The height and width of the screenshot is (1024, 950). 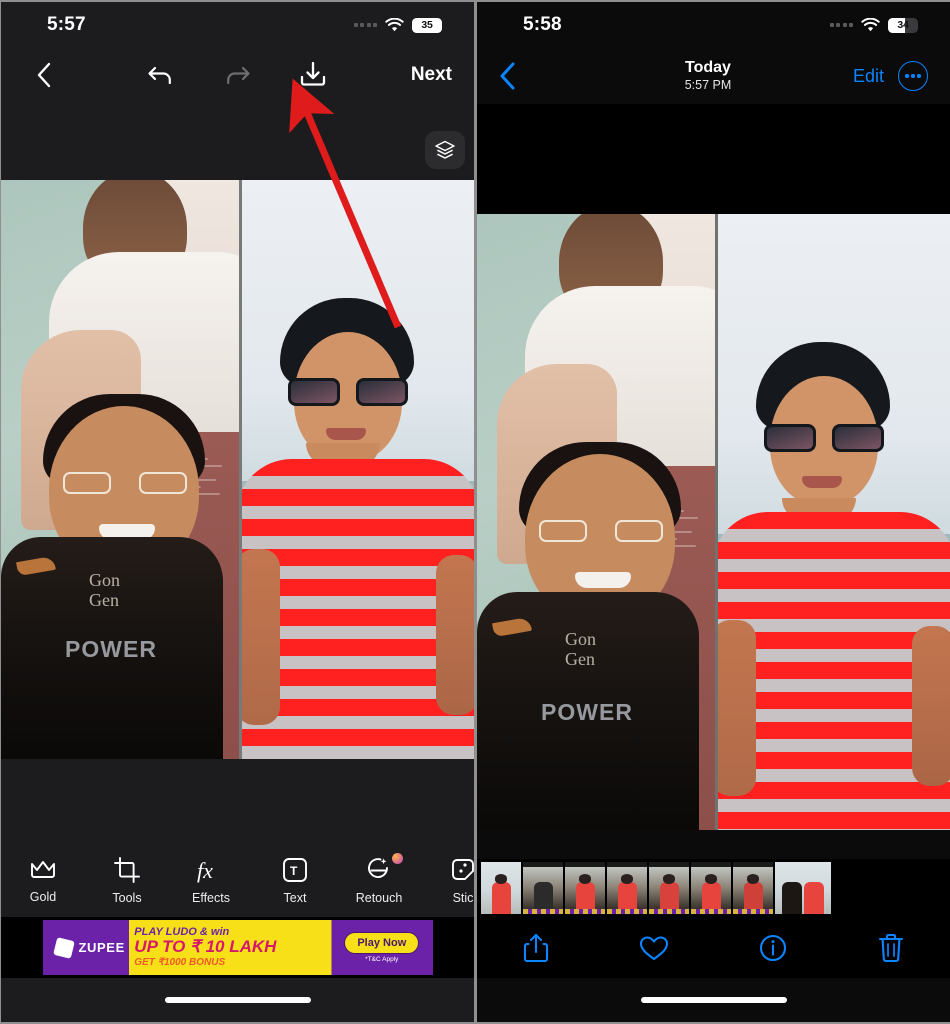 I want to click on tool-label: Text, so click(x=295, y=898).